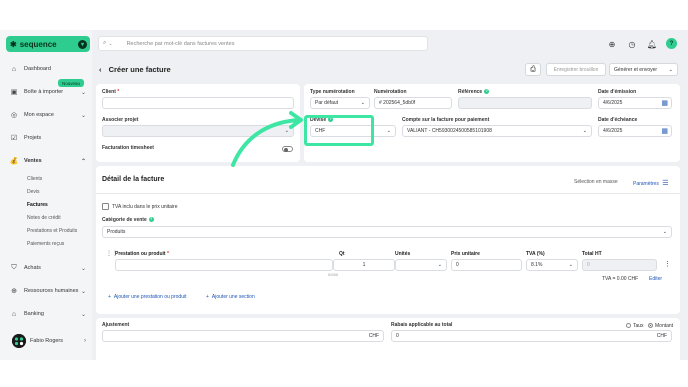  I want to click on sidebar-item-sales: 💰 Ventes ⌃, so click(48, 161).